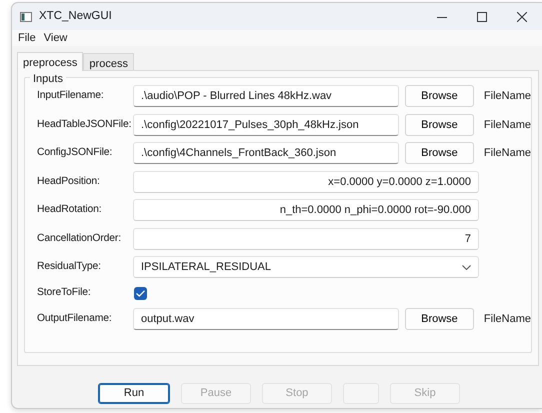  What do you see at coordinates (306, 210) in the screenshot?
I see `input-field: n_th=0.0000 n_phi=0.0000 rot=-90.000` at bounding box center [306, 210].